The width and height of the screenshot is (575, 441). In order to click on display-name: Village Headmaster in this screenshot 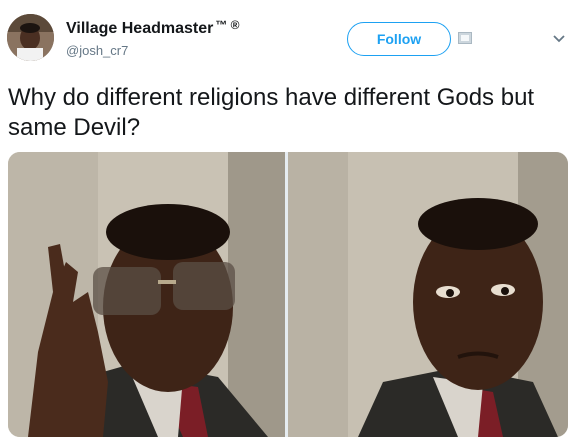, I will do `click(139, 29)`.